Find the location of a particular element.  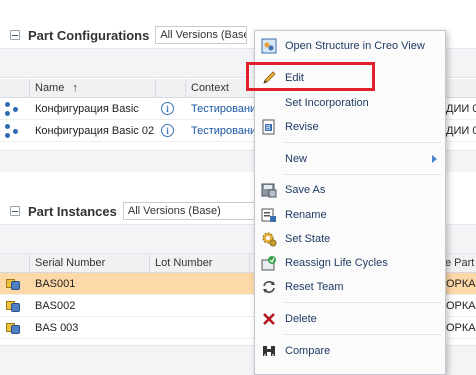

column-part-label: e Part is located at coordinates (460, 263).